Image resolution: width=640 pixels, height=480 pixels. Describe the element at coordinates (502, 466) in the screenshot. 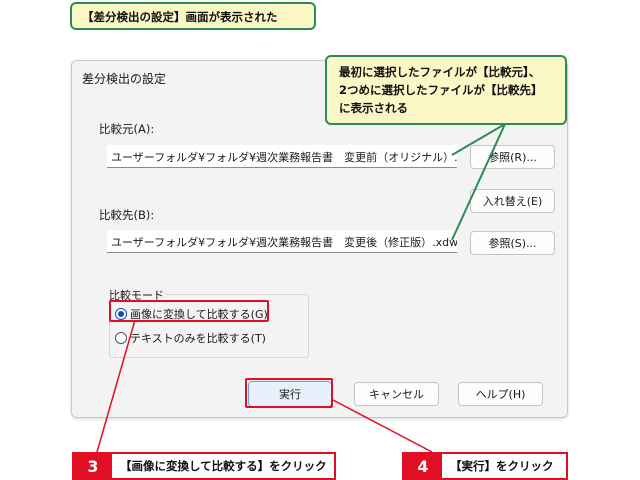

I see `step4-text: 【実行】をクリック` at that location.